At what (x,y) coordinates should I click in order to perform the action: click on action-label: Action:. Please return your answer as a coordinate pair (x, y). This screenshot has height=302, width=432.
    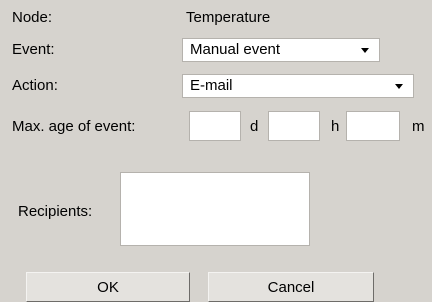
    Looking at the image, I should click on (35, 85).